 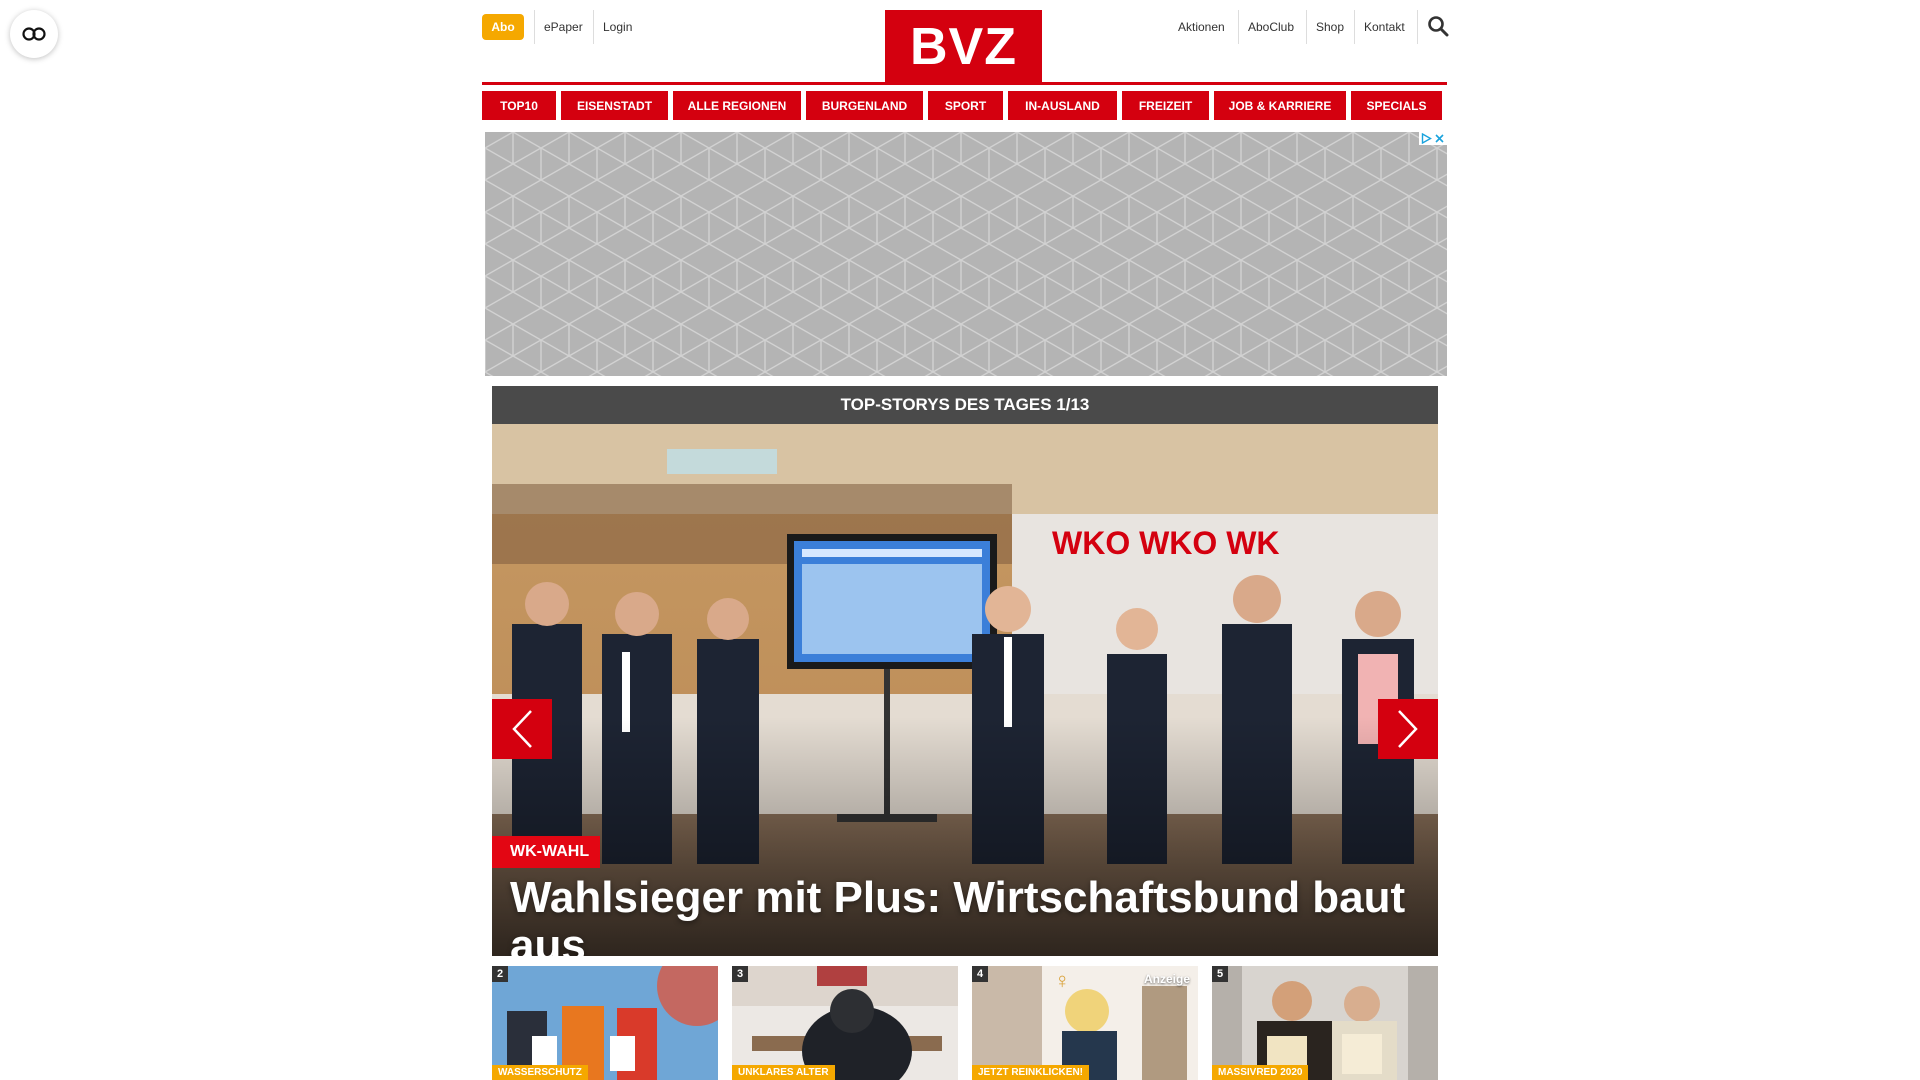 I want to click on bvz-logo: BVZ, so click(x=963, y=47).